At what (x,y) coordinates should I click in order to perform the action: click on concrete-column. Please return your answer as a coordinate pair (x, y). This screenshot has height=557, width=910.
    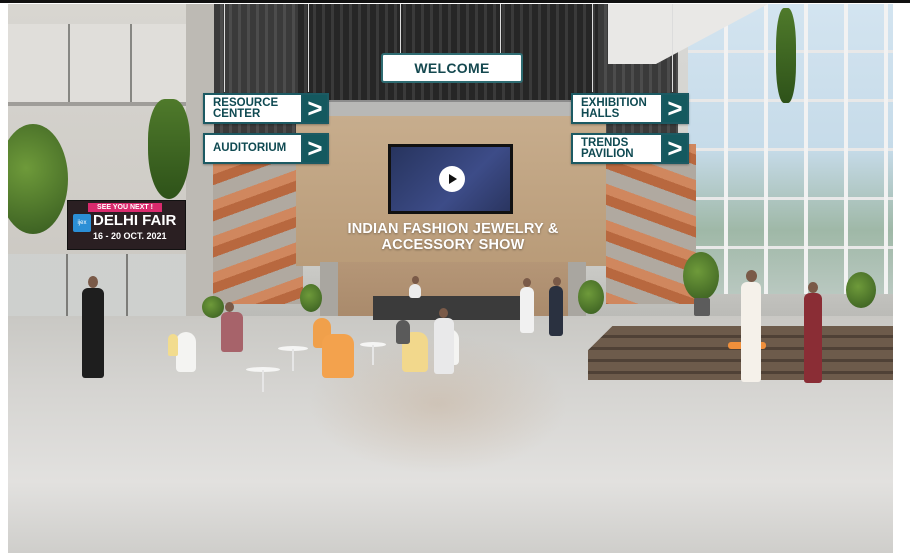
    Looking at the image, I should click on (200, 169).